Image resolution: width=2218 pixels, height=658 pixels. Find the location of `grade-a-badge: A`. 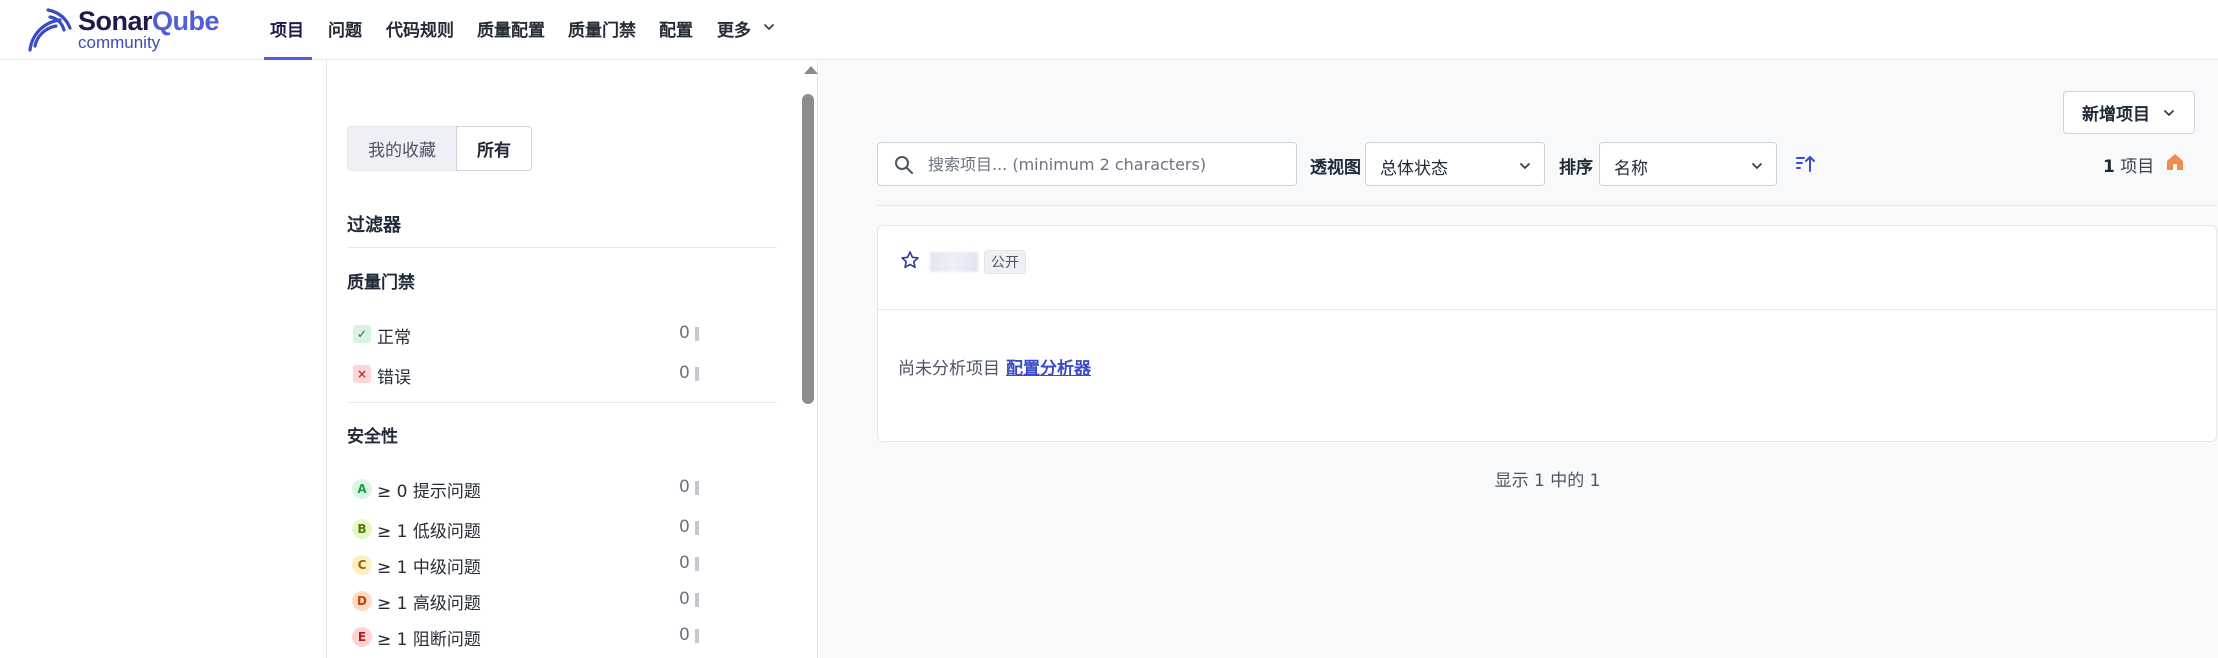

grade-a-badge: A is located at coordinates (362, 489).